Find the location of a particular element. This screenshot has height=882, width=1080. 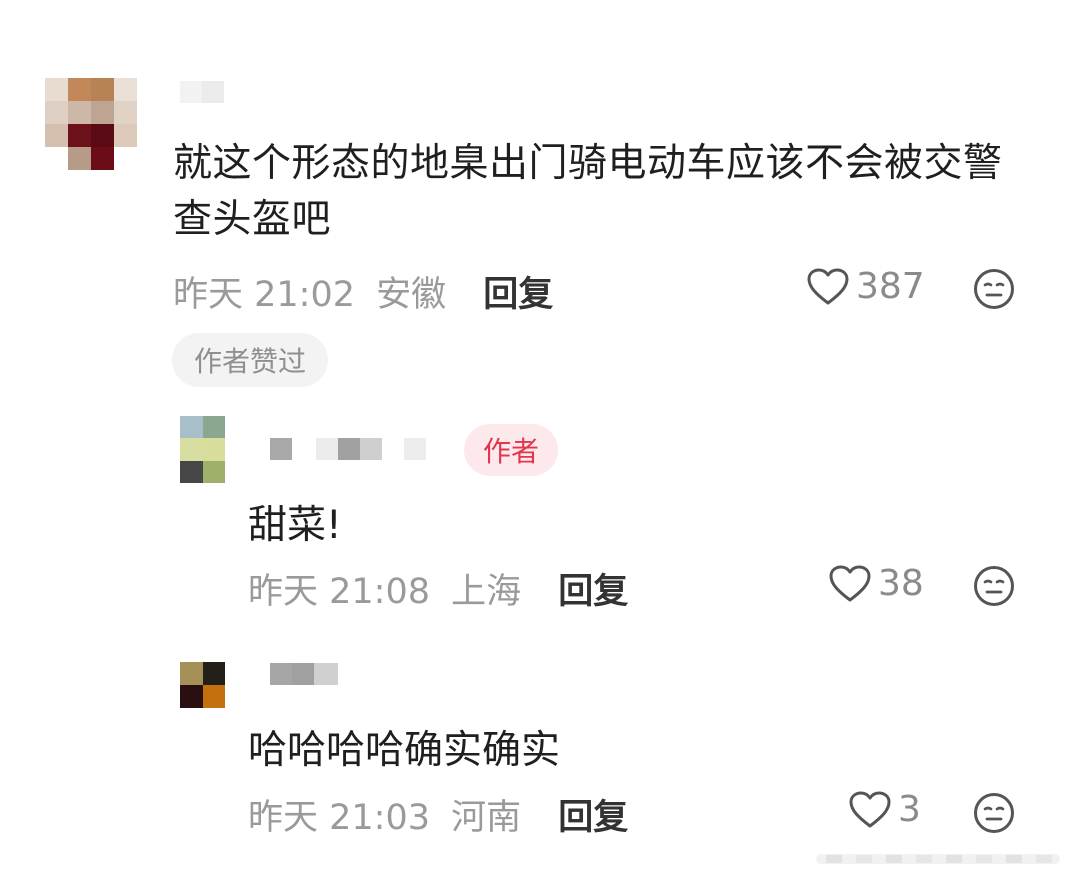

comment-time: 昨天 21:02 is located at coordinates (264, 295).